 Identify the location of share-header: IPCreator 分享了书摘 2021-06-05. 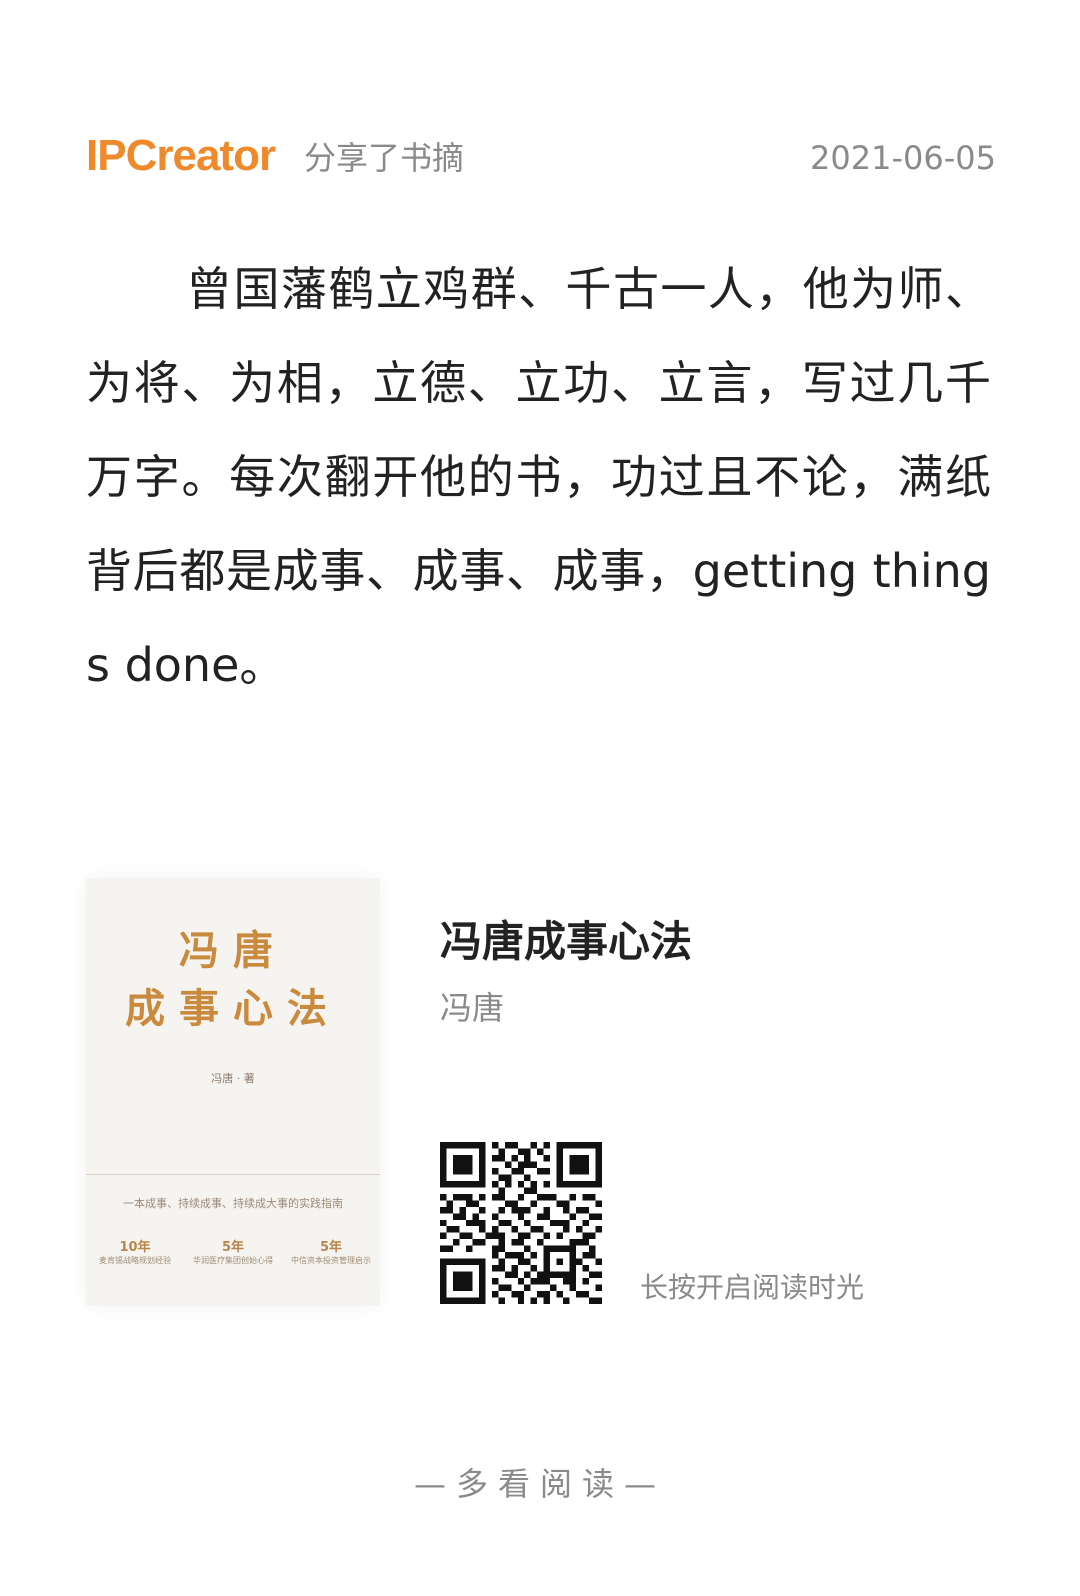
(541, 158).